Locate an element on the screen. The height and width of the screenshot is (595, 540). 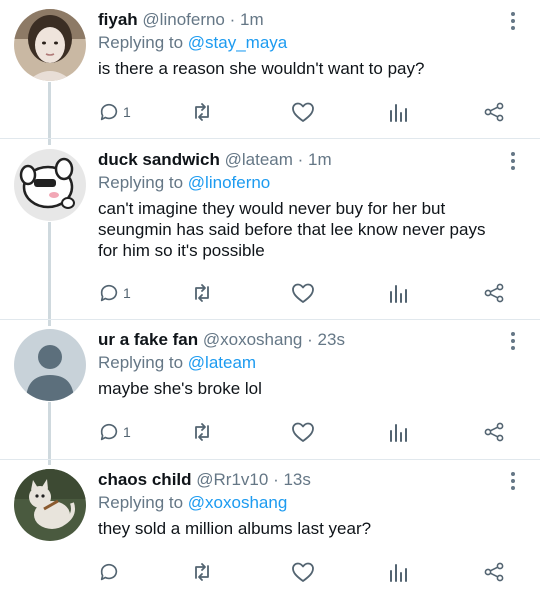
timestamp: 13s is located at coordinates (296, 479).